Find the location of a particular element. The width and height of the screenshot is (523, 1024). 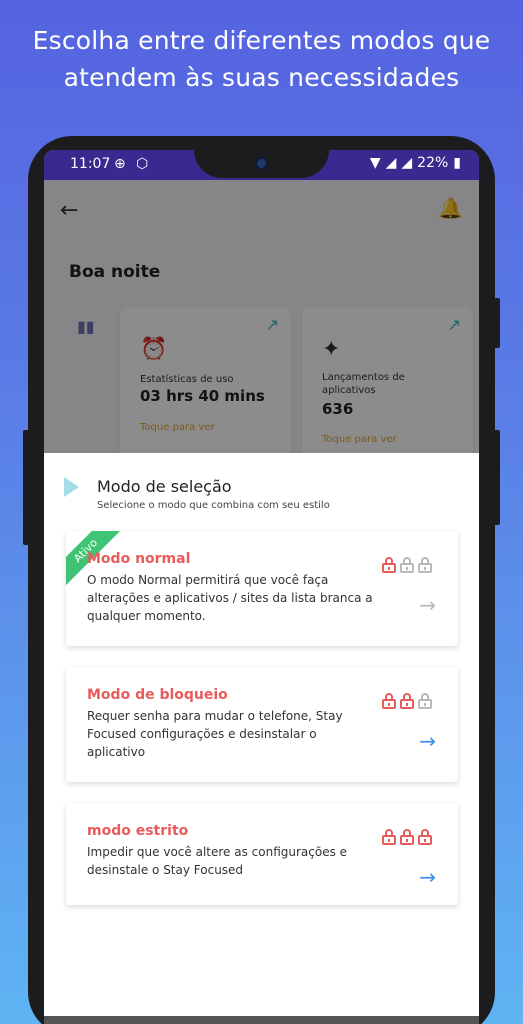

battery-icon: ▮ is located at coordinates (457, 163).